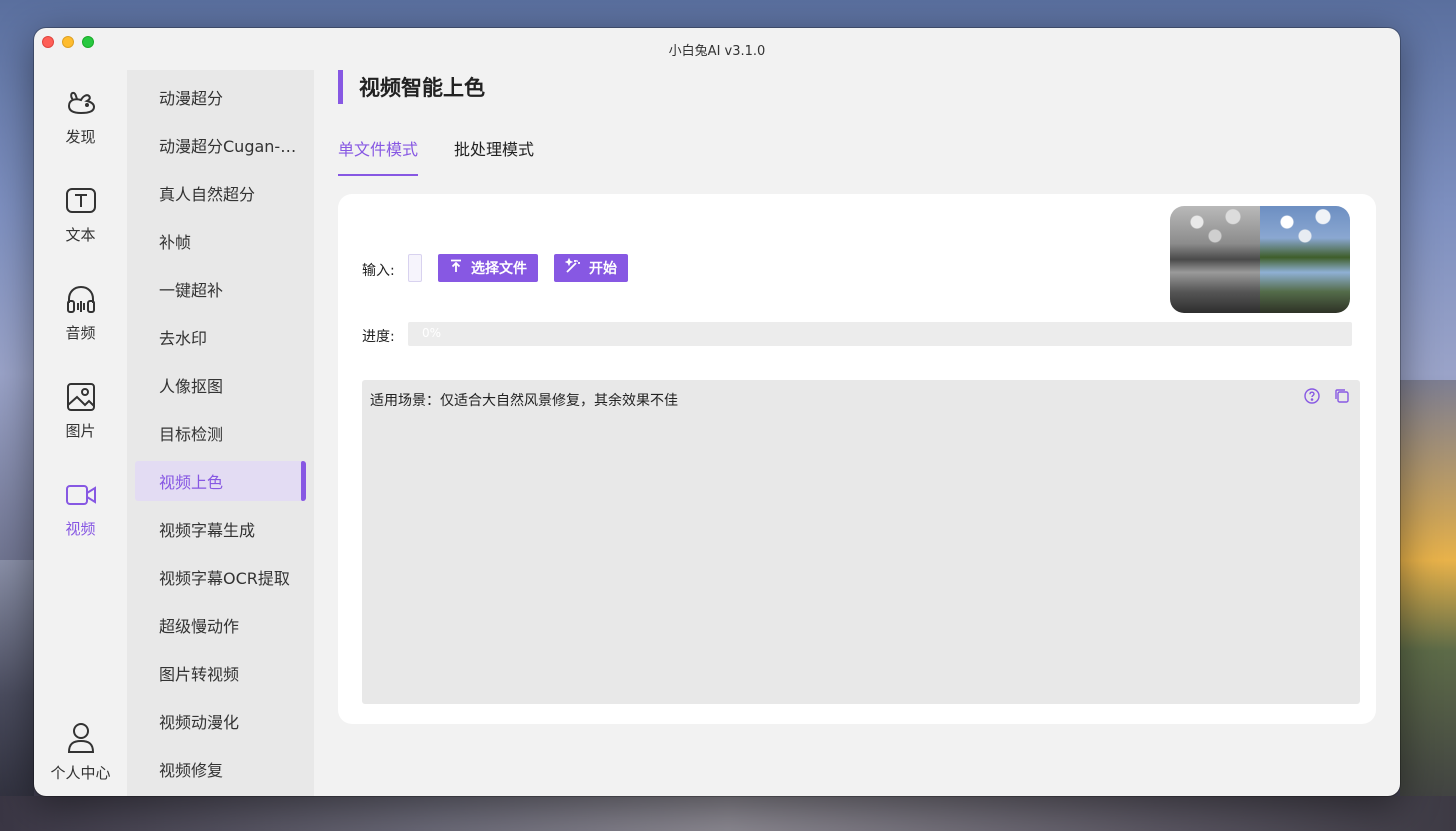 This screenshot has width=1456, height=831. I want to click on nav-label: 文本, so click(80, 235).